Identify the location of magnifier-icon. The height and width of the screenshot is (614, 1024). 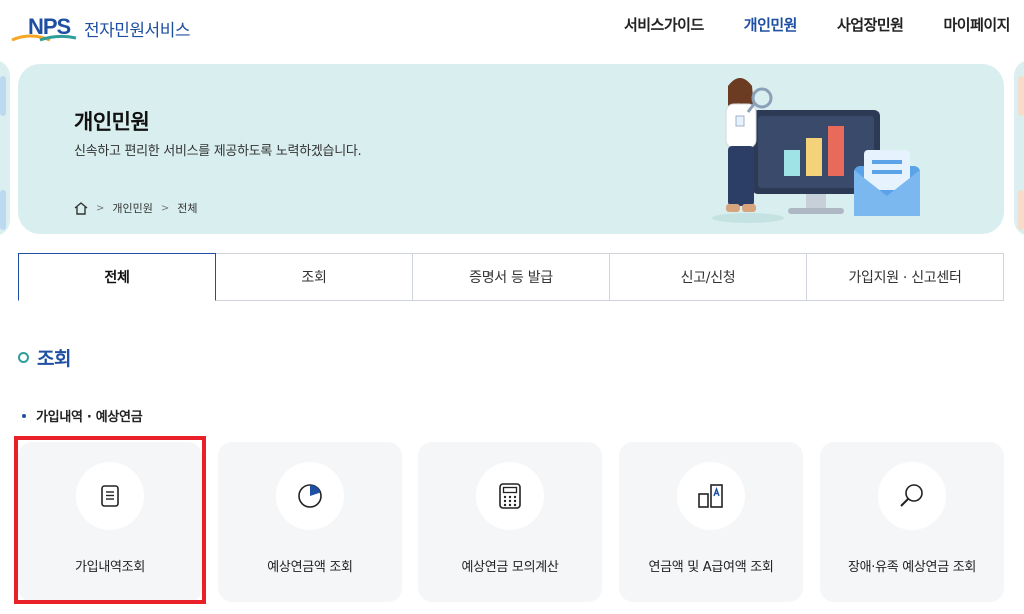
(911, 495).